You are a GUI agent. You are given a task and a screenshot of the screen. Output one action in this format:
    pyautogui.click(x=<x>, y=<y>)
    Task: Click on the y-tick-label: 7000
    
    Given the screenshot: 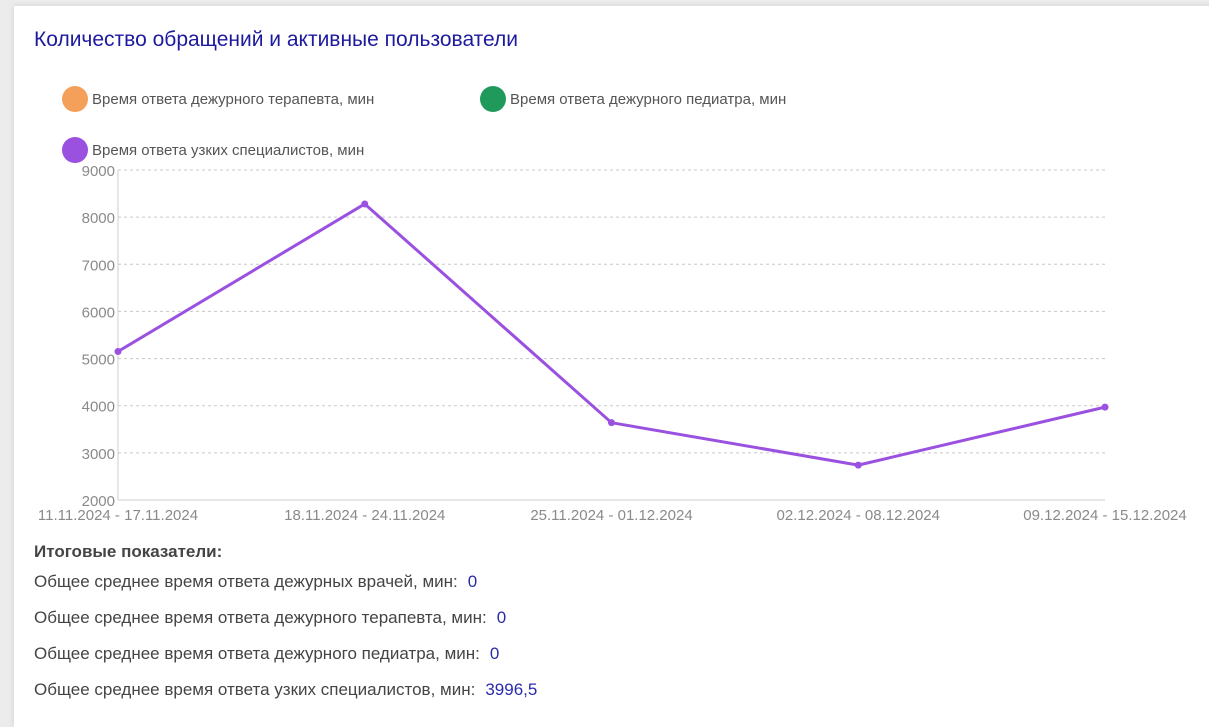 What is the action you would take?
    pyautogui.click(x=98, y=265)
    